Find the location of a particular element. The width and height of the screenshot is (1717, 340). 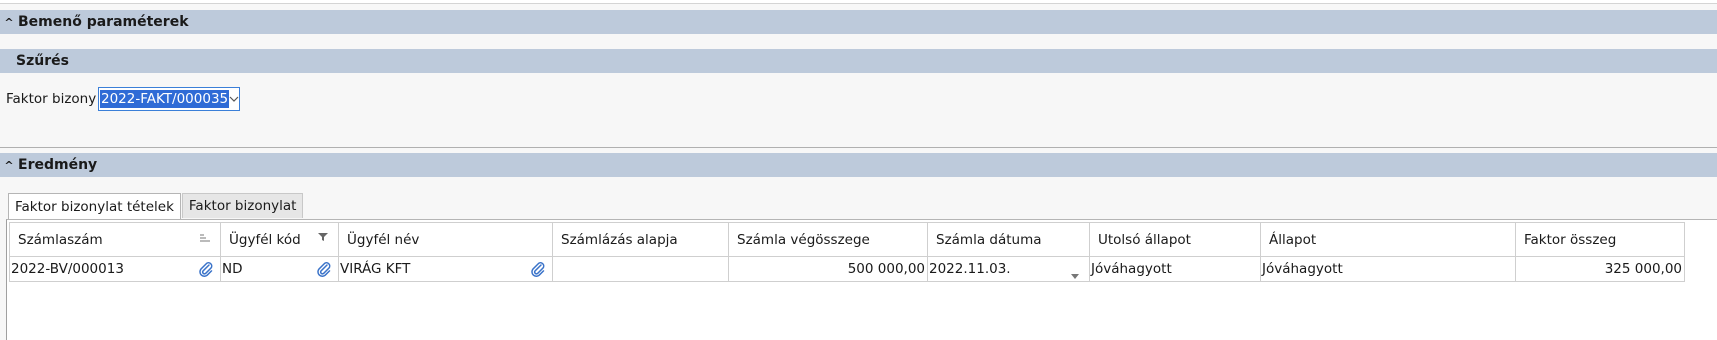

tab-faktor-bizonylat: Faktor bizonylat is located at coordinates (242, 205).